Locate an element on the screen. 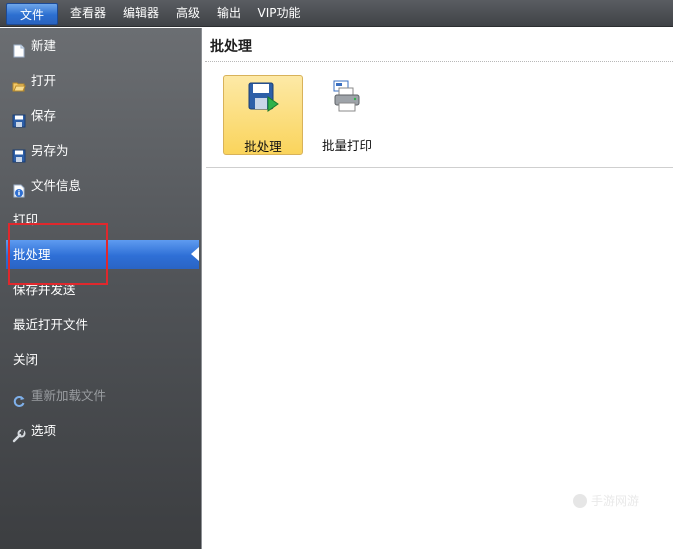 The width and height of the screenshot is (673, 549). sidebar-item-close: 关闭 is located at coordinates (101, 360).